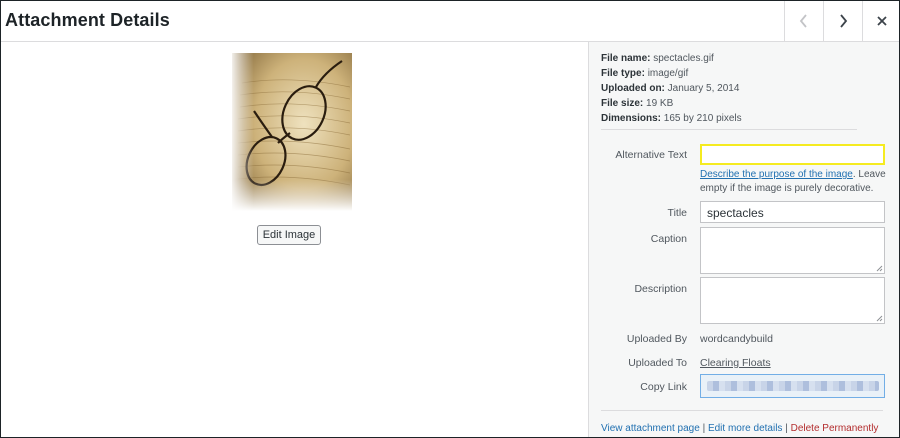 This screenshot has height=438, width=900. I want to click on uploaded-by-label: Uploaded By, so click(656, 339).